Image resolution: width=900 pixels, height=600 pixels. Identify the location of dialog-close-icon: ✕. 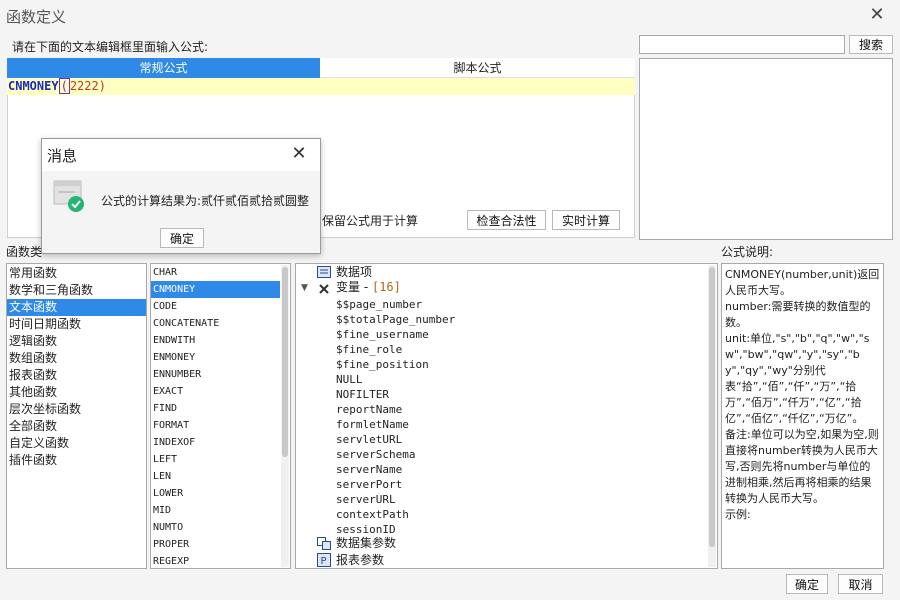
(299, 154).